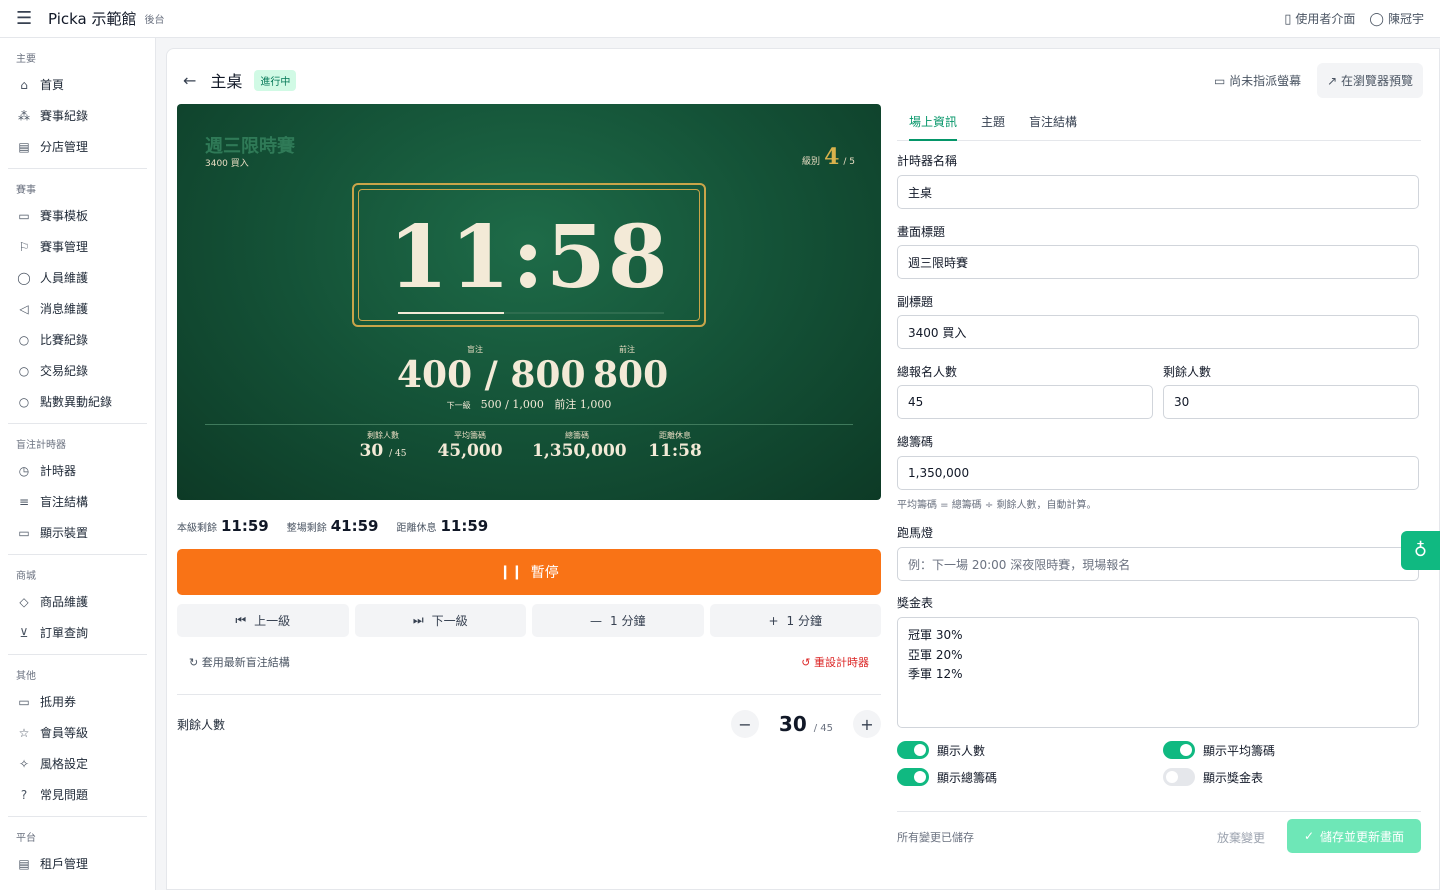  What do you see at coordinates (1396, 18) in the screenshot?
I see `user-menu: ◯ 陳冠宇` at bounding box center [1396, 18].